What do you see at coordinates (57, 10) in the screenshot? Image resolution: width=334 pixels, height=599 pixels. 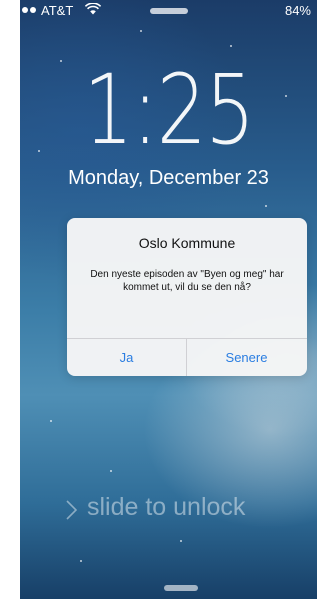 I see `carrier-label: AT&T` at bounding box center [57, 10].